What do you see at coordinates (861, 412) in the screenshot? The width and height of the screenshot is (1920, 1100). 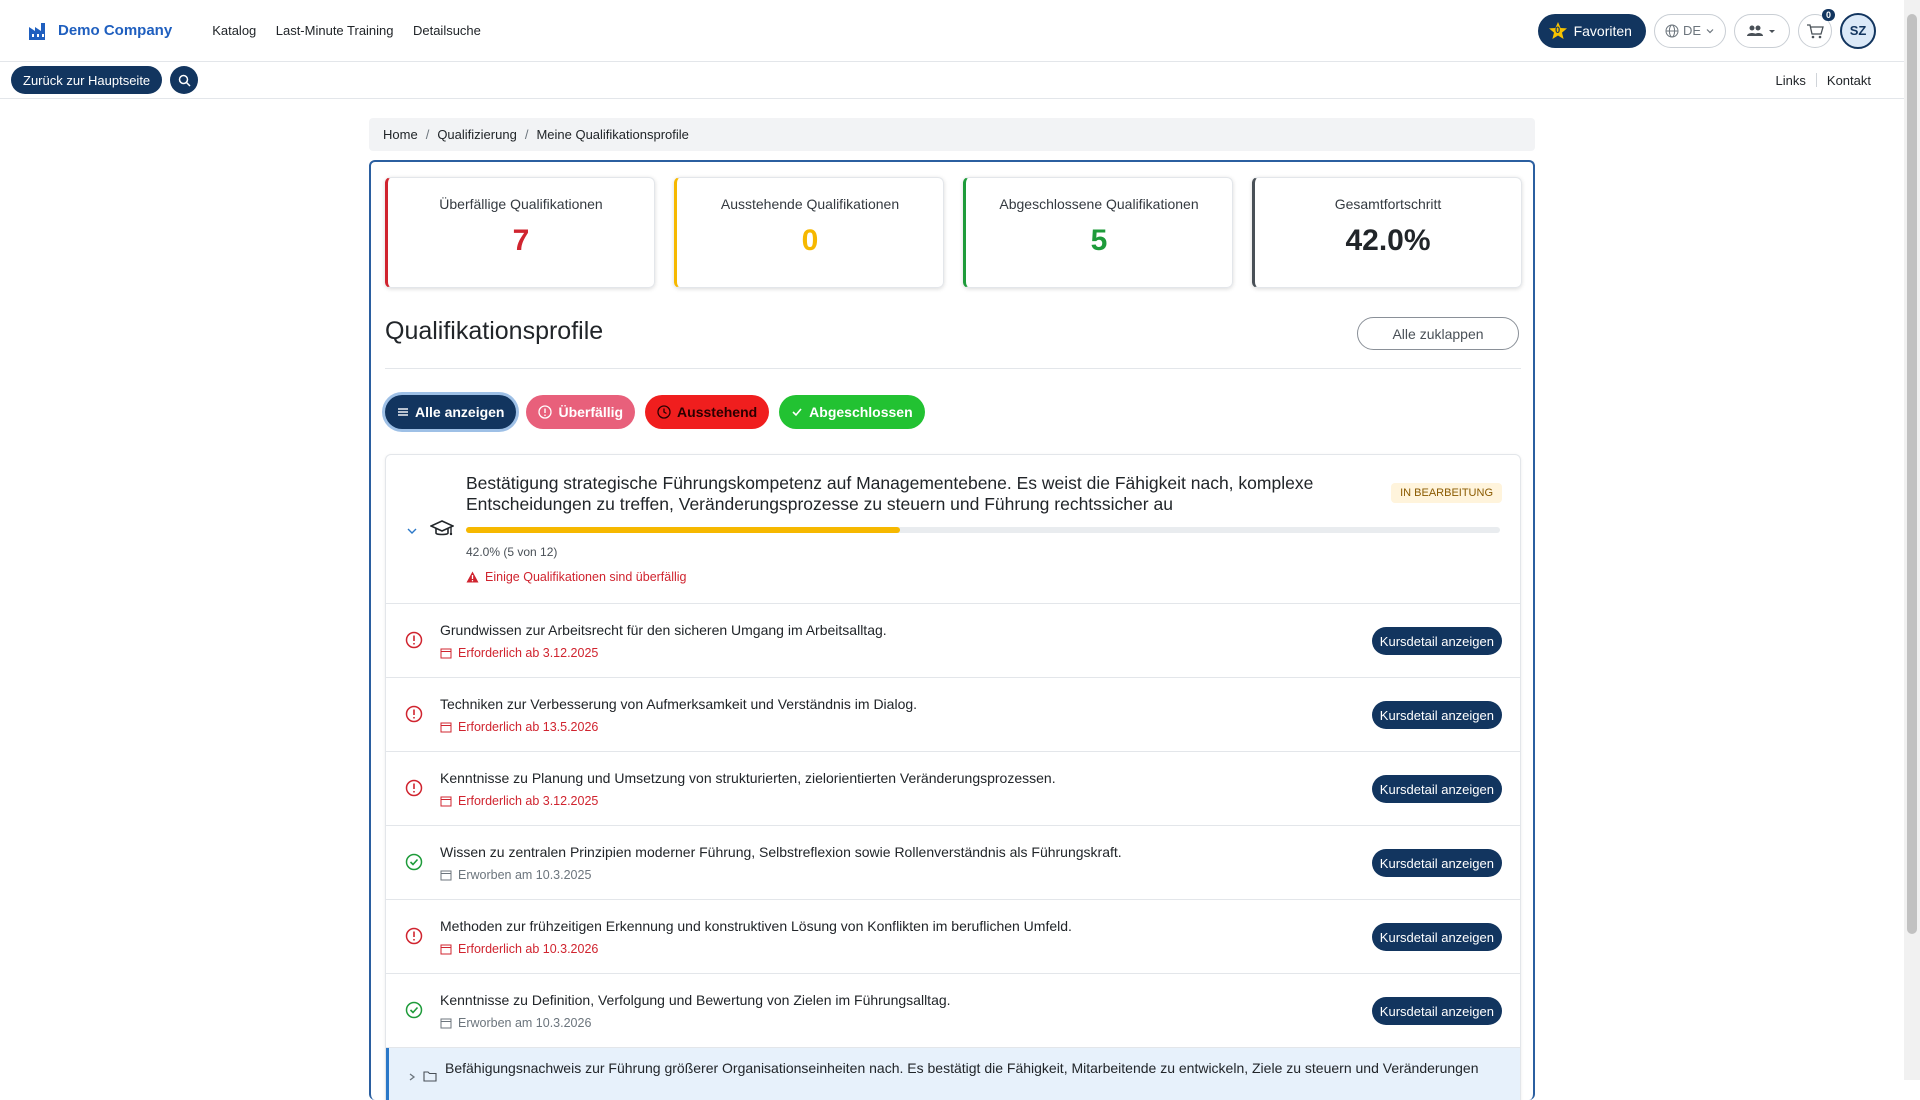 I see `filter-label: Abgeschlossen` at bounding box center [861, 412].